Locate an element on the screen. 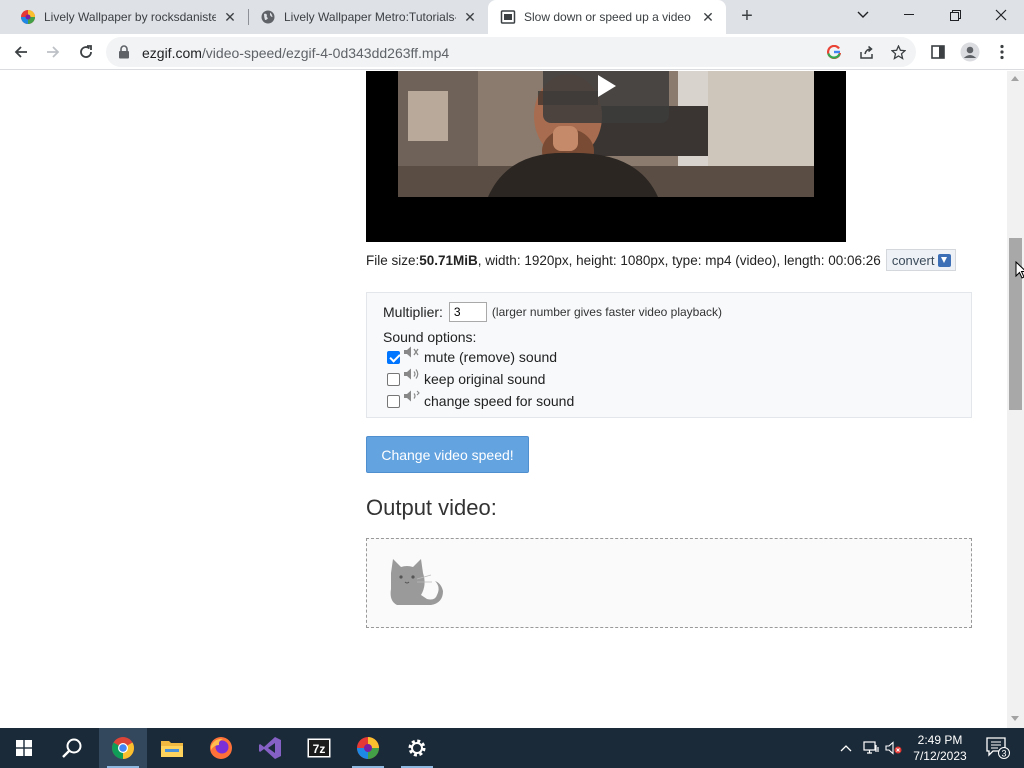 This screenshot has height=768, width=1024. menu-button is located at coordinates (1002, 52).